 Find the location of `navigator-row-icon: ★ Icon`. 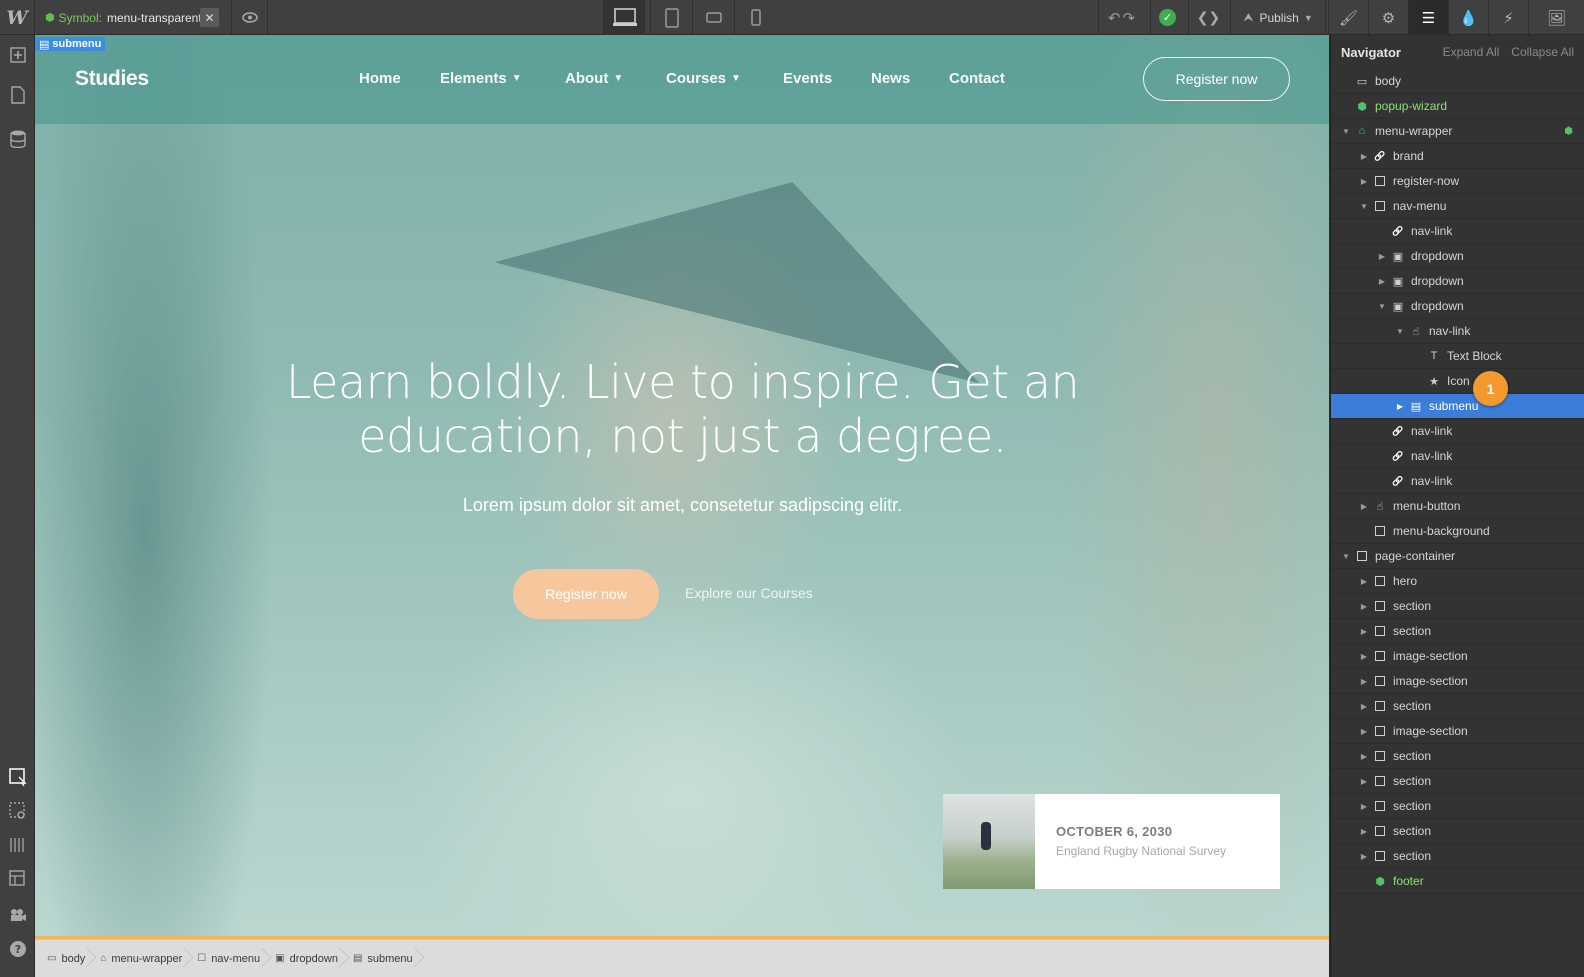

navigator-row-icon: ★ Icon is located at coordinates (1457, 381).